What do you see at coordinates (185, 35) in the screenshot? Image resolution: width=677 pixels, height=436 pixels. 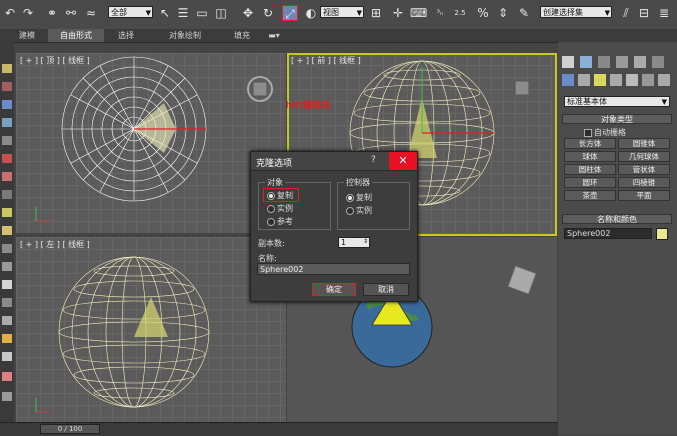 I see `tab-object-paint: 对象绘制` at bounding box center [185, 35].